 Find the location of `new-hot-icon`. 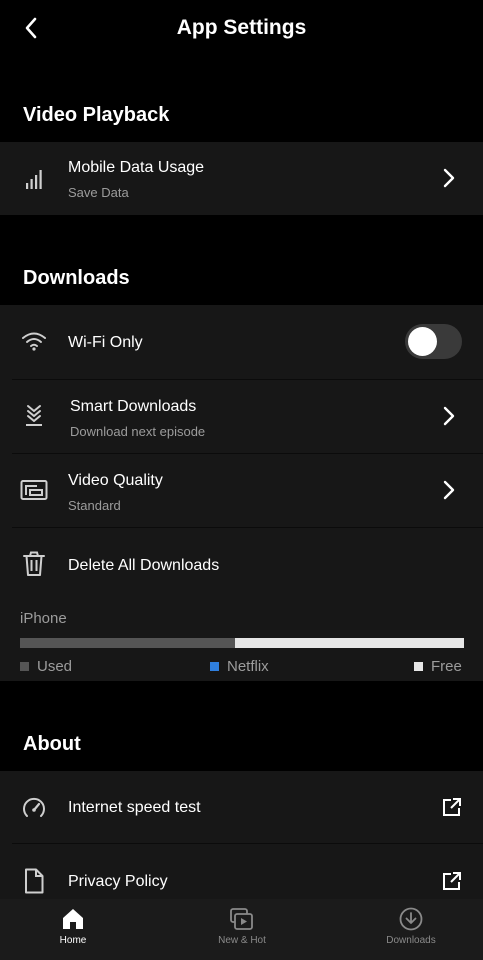

new-hot-icon is located at coordinates (242, 919).